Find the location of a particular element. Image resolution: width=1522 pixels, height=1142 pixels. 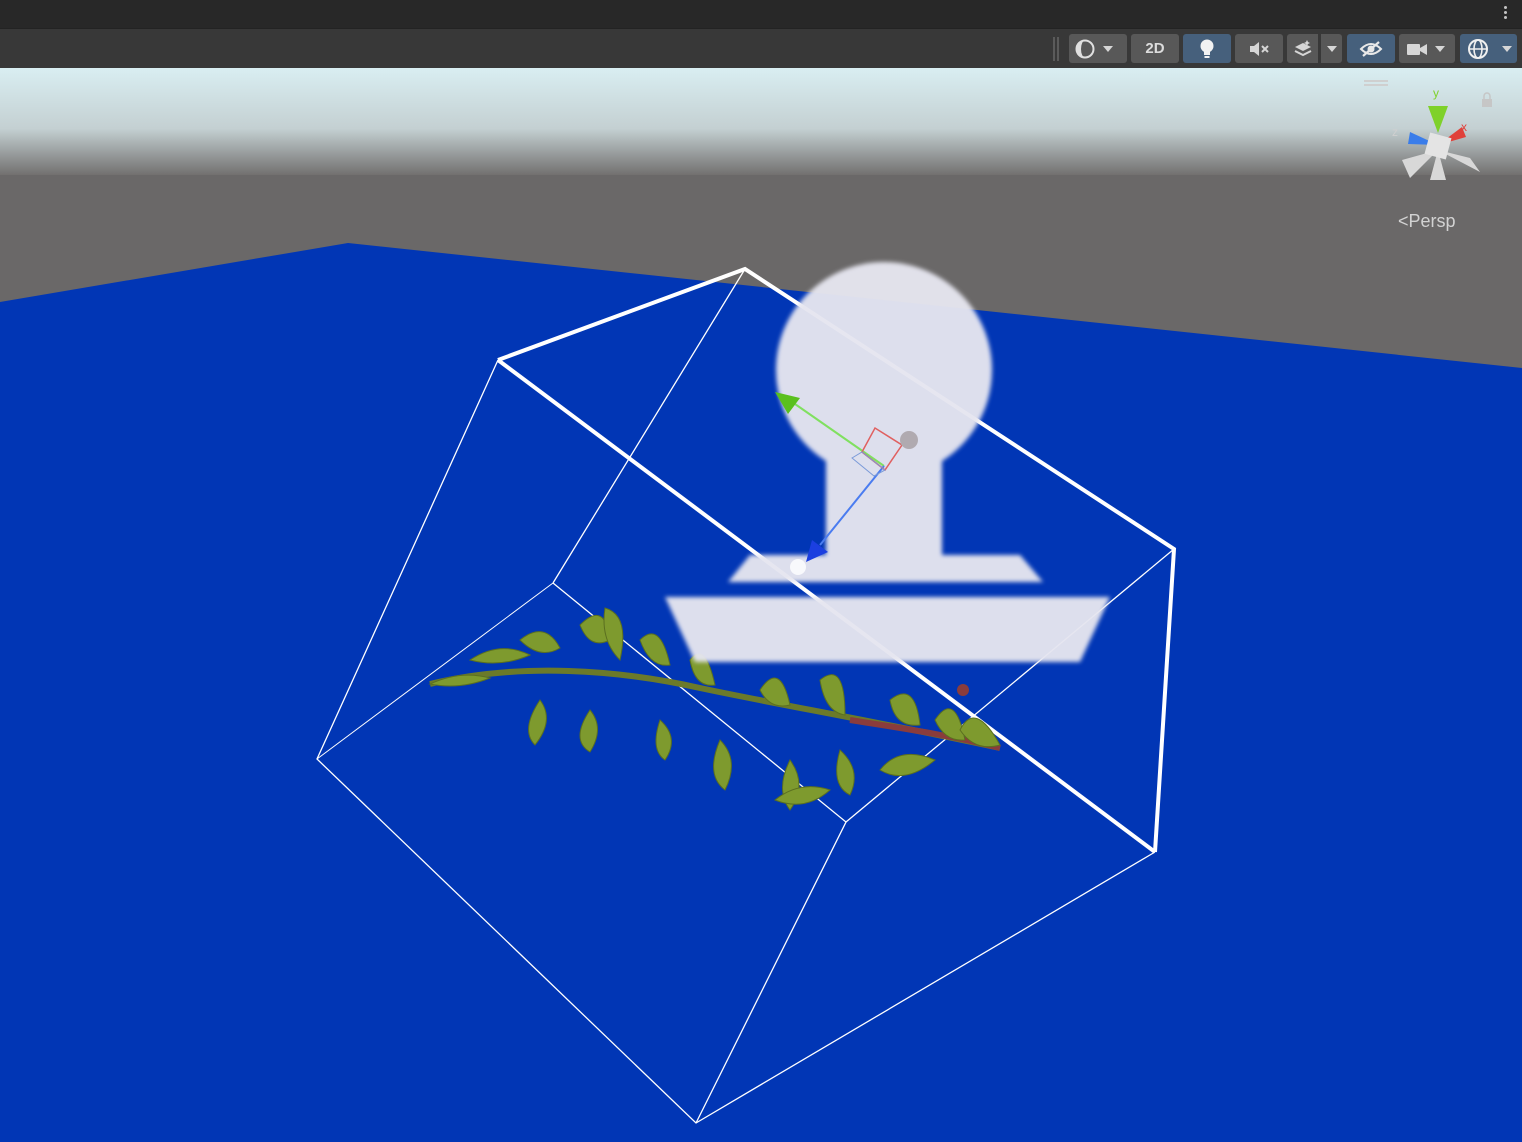

camera-icon is located at coordinates (1417, 49).